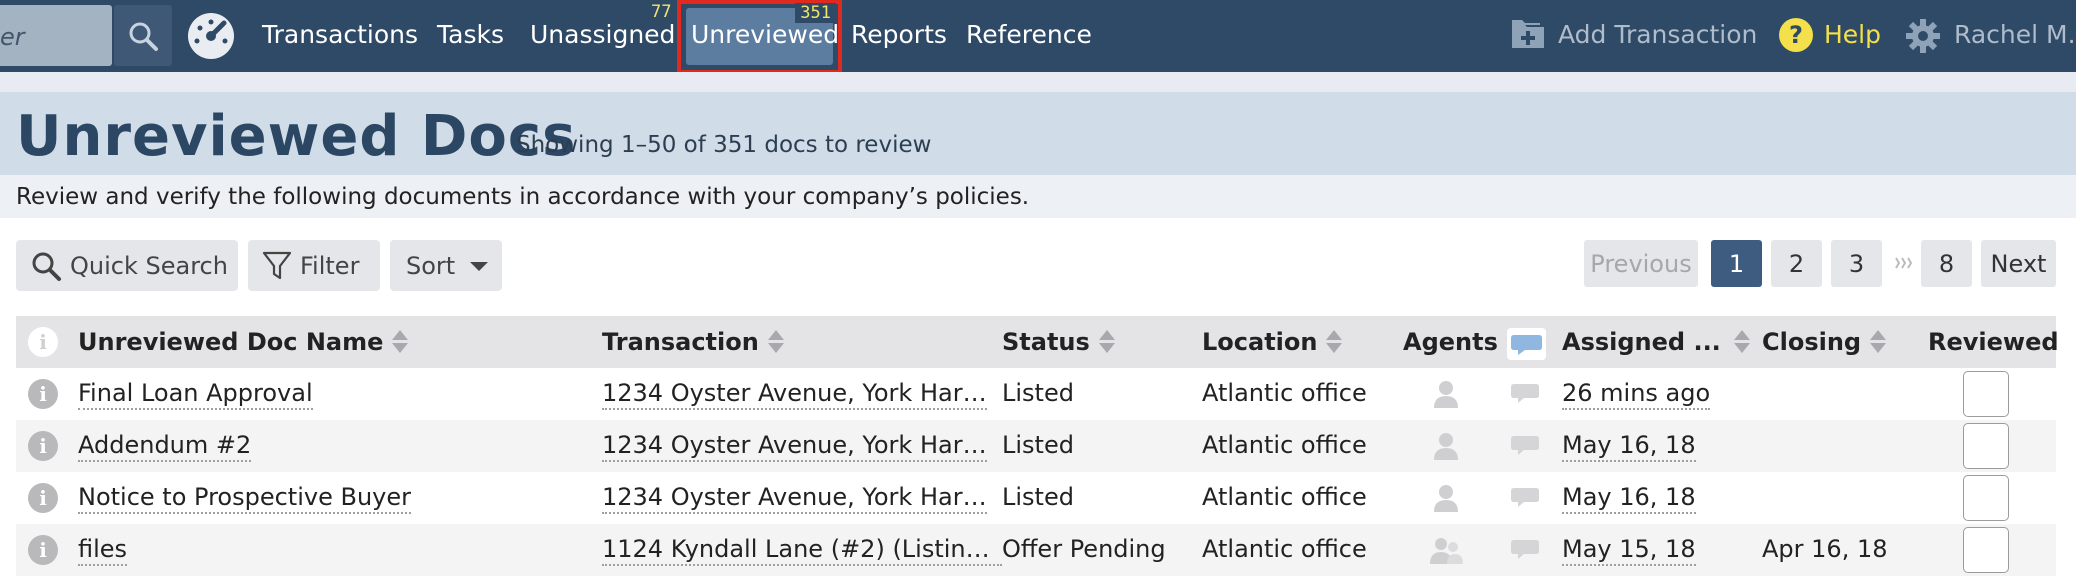 Image resolution: width=2076 pixels, height=578 pixels. I want to click on page-subtitle: Showing 1–50 of 351 docs to review, so click(724, 145).